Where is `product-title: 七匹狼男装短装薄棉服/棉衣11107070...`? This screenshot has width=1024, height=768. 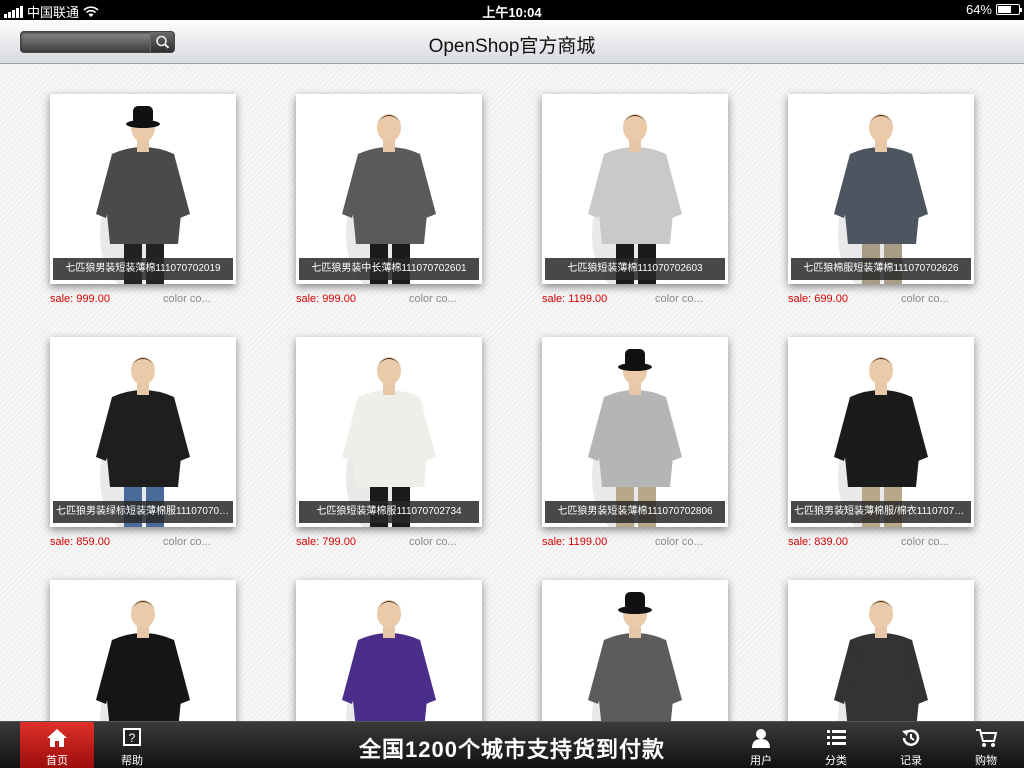
product-title: 七匹狼男装短装薄棉服/棉衣11107070... is located at coordinates (881, 512).